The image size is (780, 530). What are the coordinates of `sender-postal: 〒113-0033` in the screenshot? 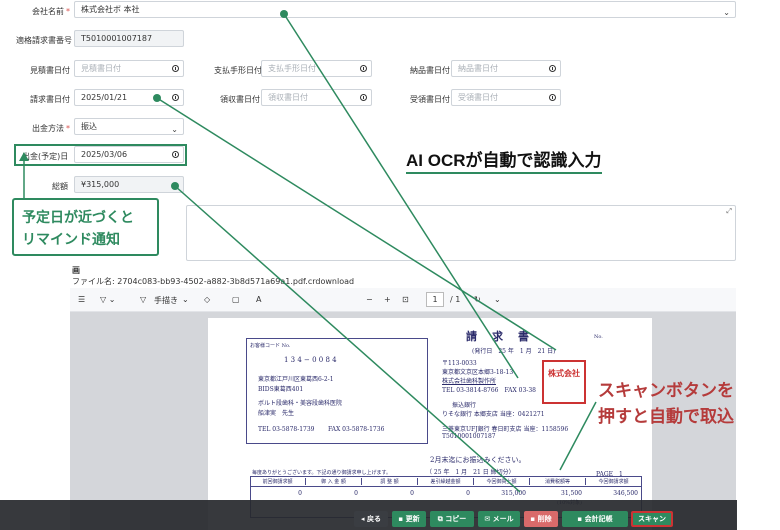 It's located at (459, 363).